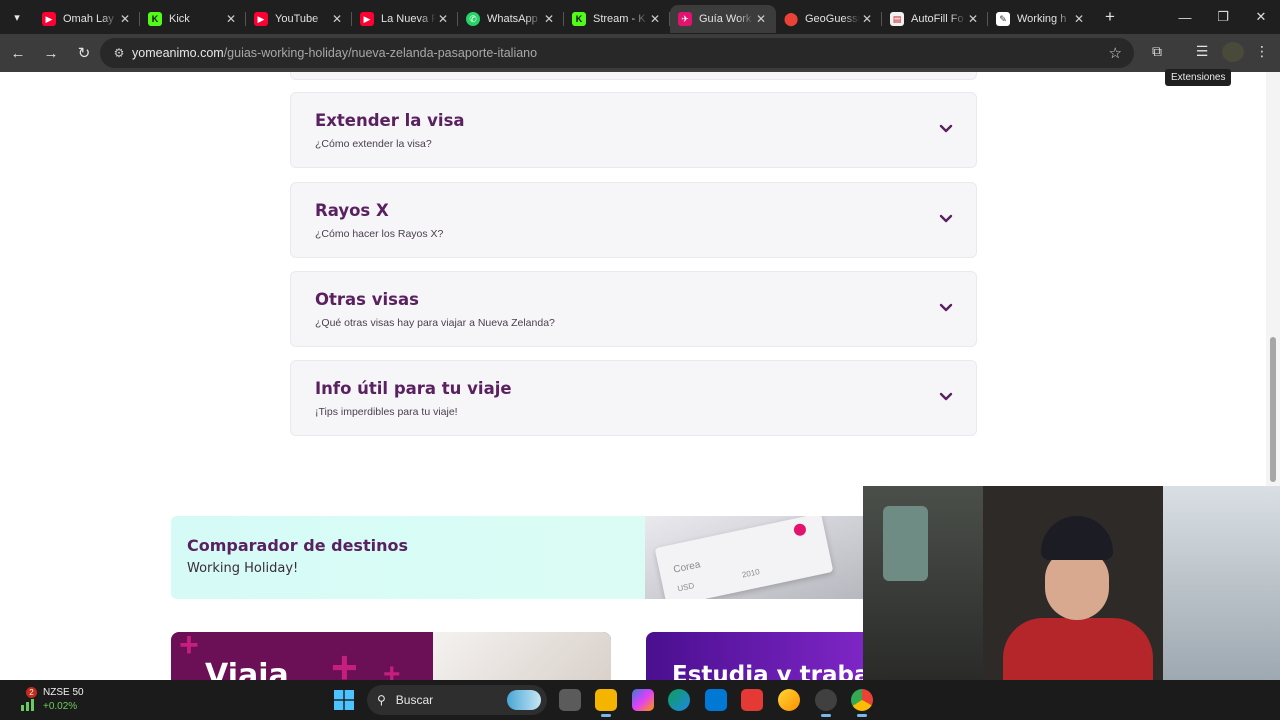 The image size is (1280, 720). What do you see at coordinates (31, 692) in the screenshot?
I see `notification-badge: 2` at bounding box center [31, 692].